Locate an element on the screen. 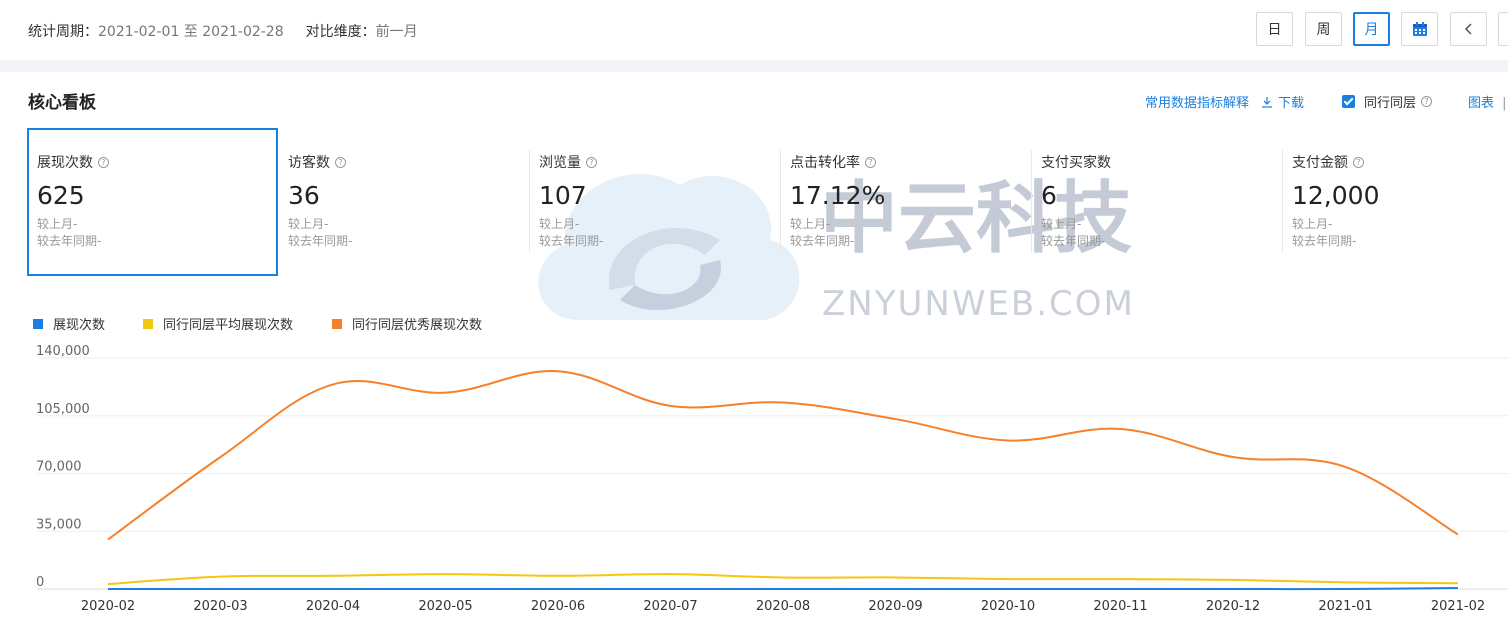 The height and width of the screenshot is (635, 1508). x-tick-label: 2020-09 is located at coordinates (895, 606).